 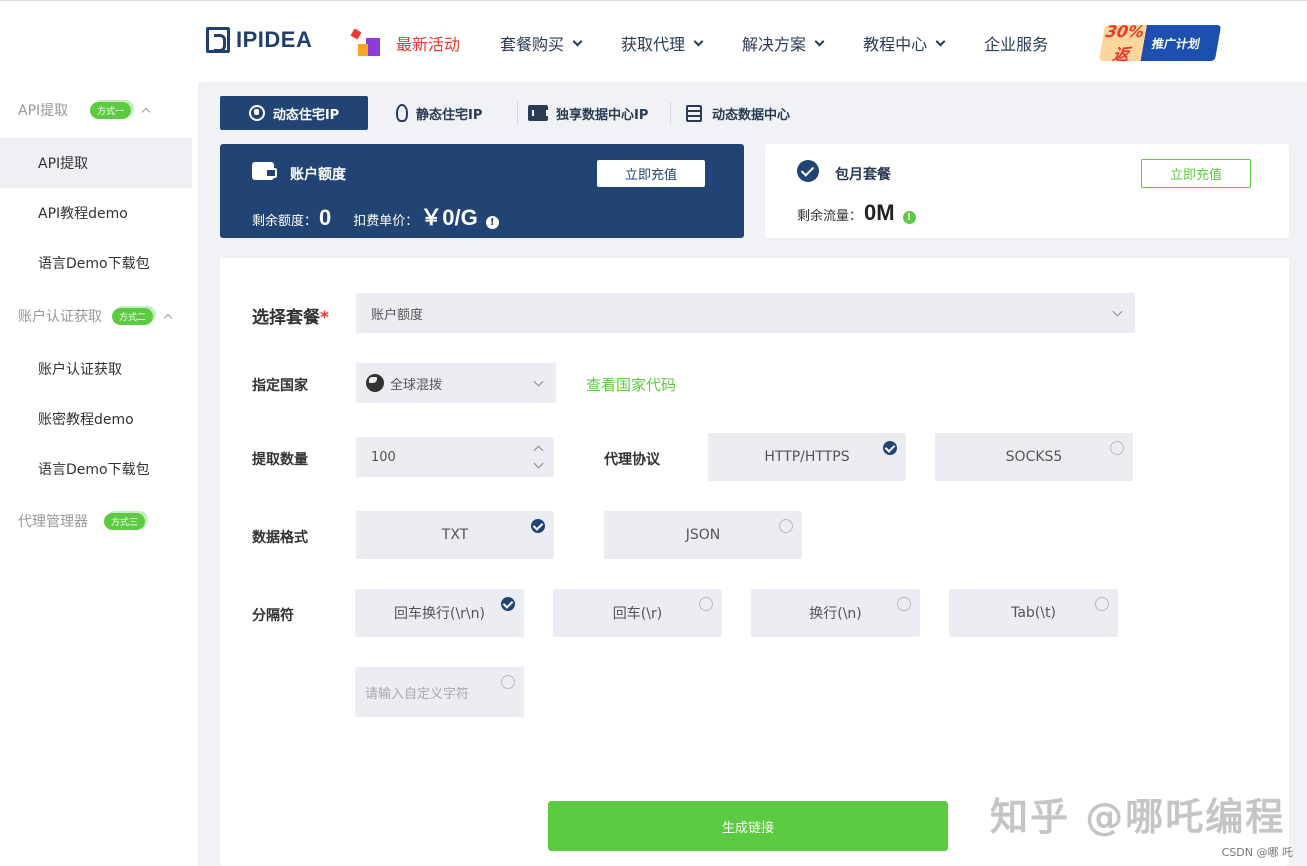 I want to click on sidebar-item-api-extract: API提取, so click(x=96, y=163).